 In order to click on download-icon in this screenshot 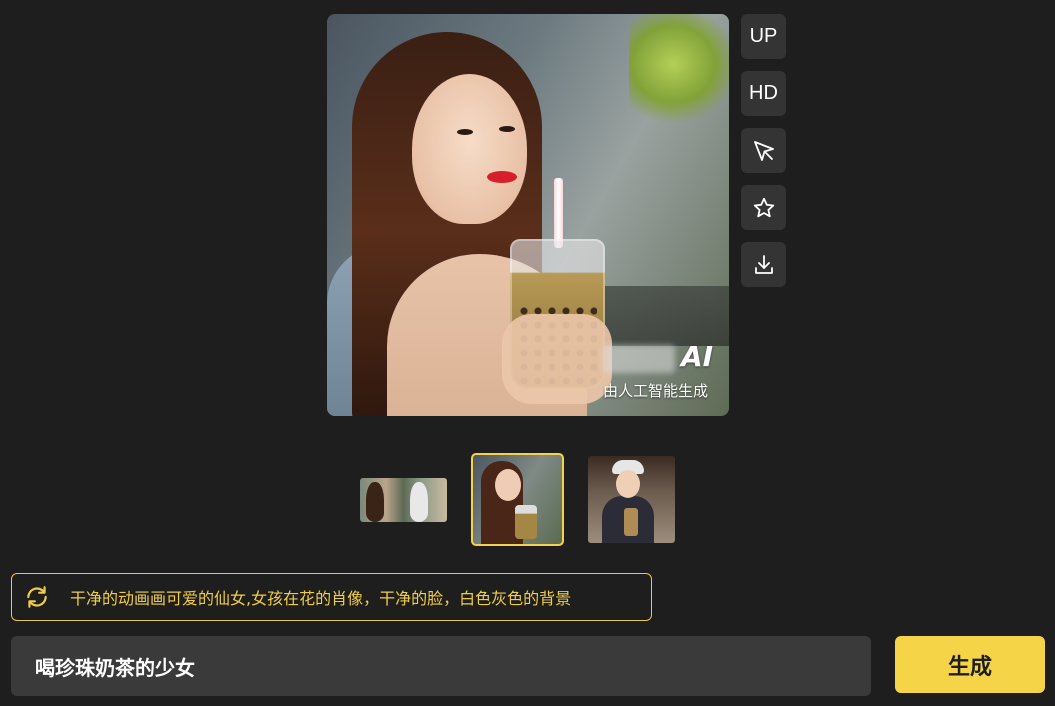, I will do `click(763, 264)`.